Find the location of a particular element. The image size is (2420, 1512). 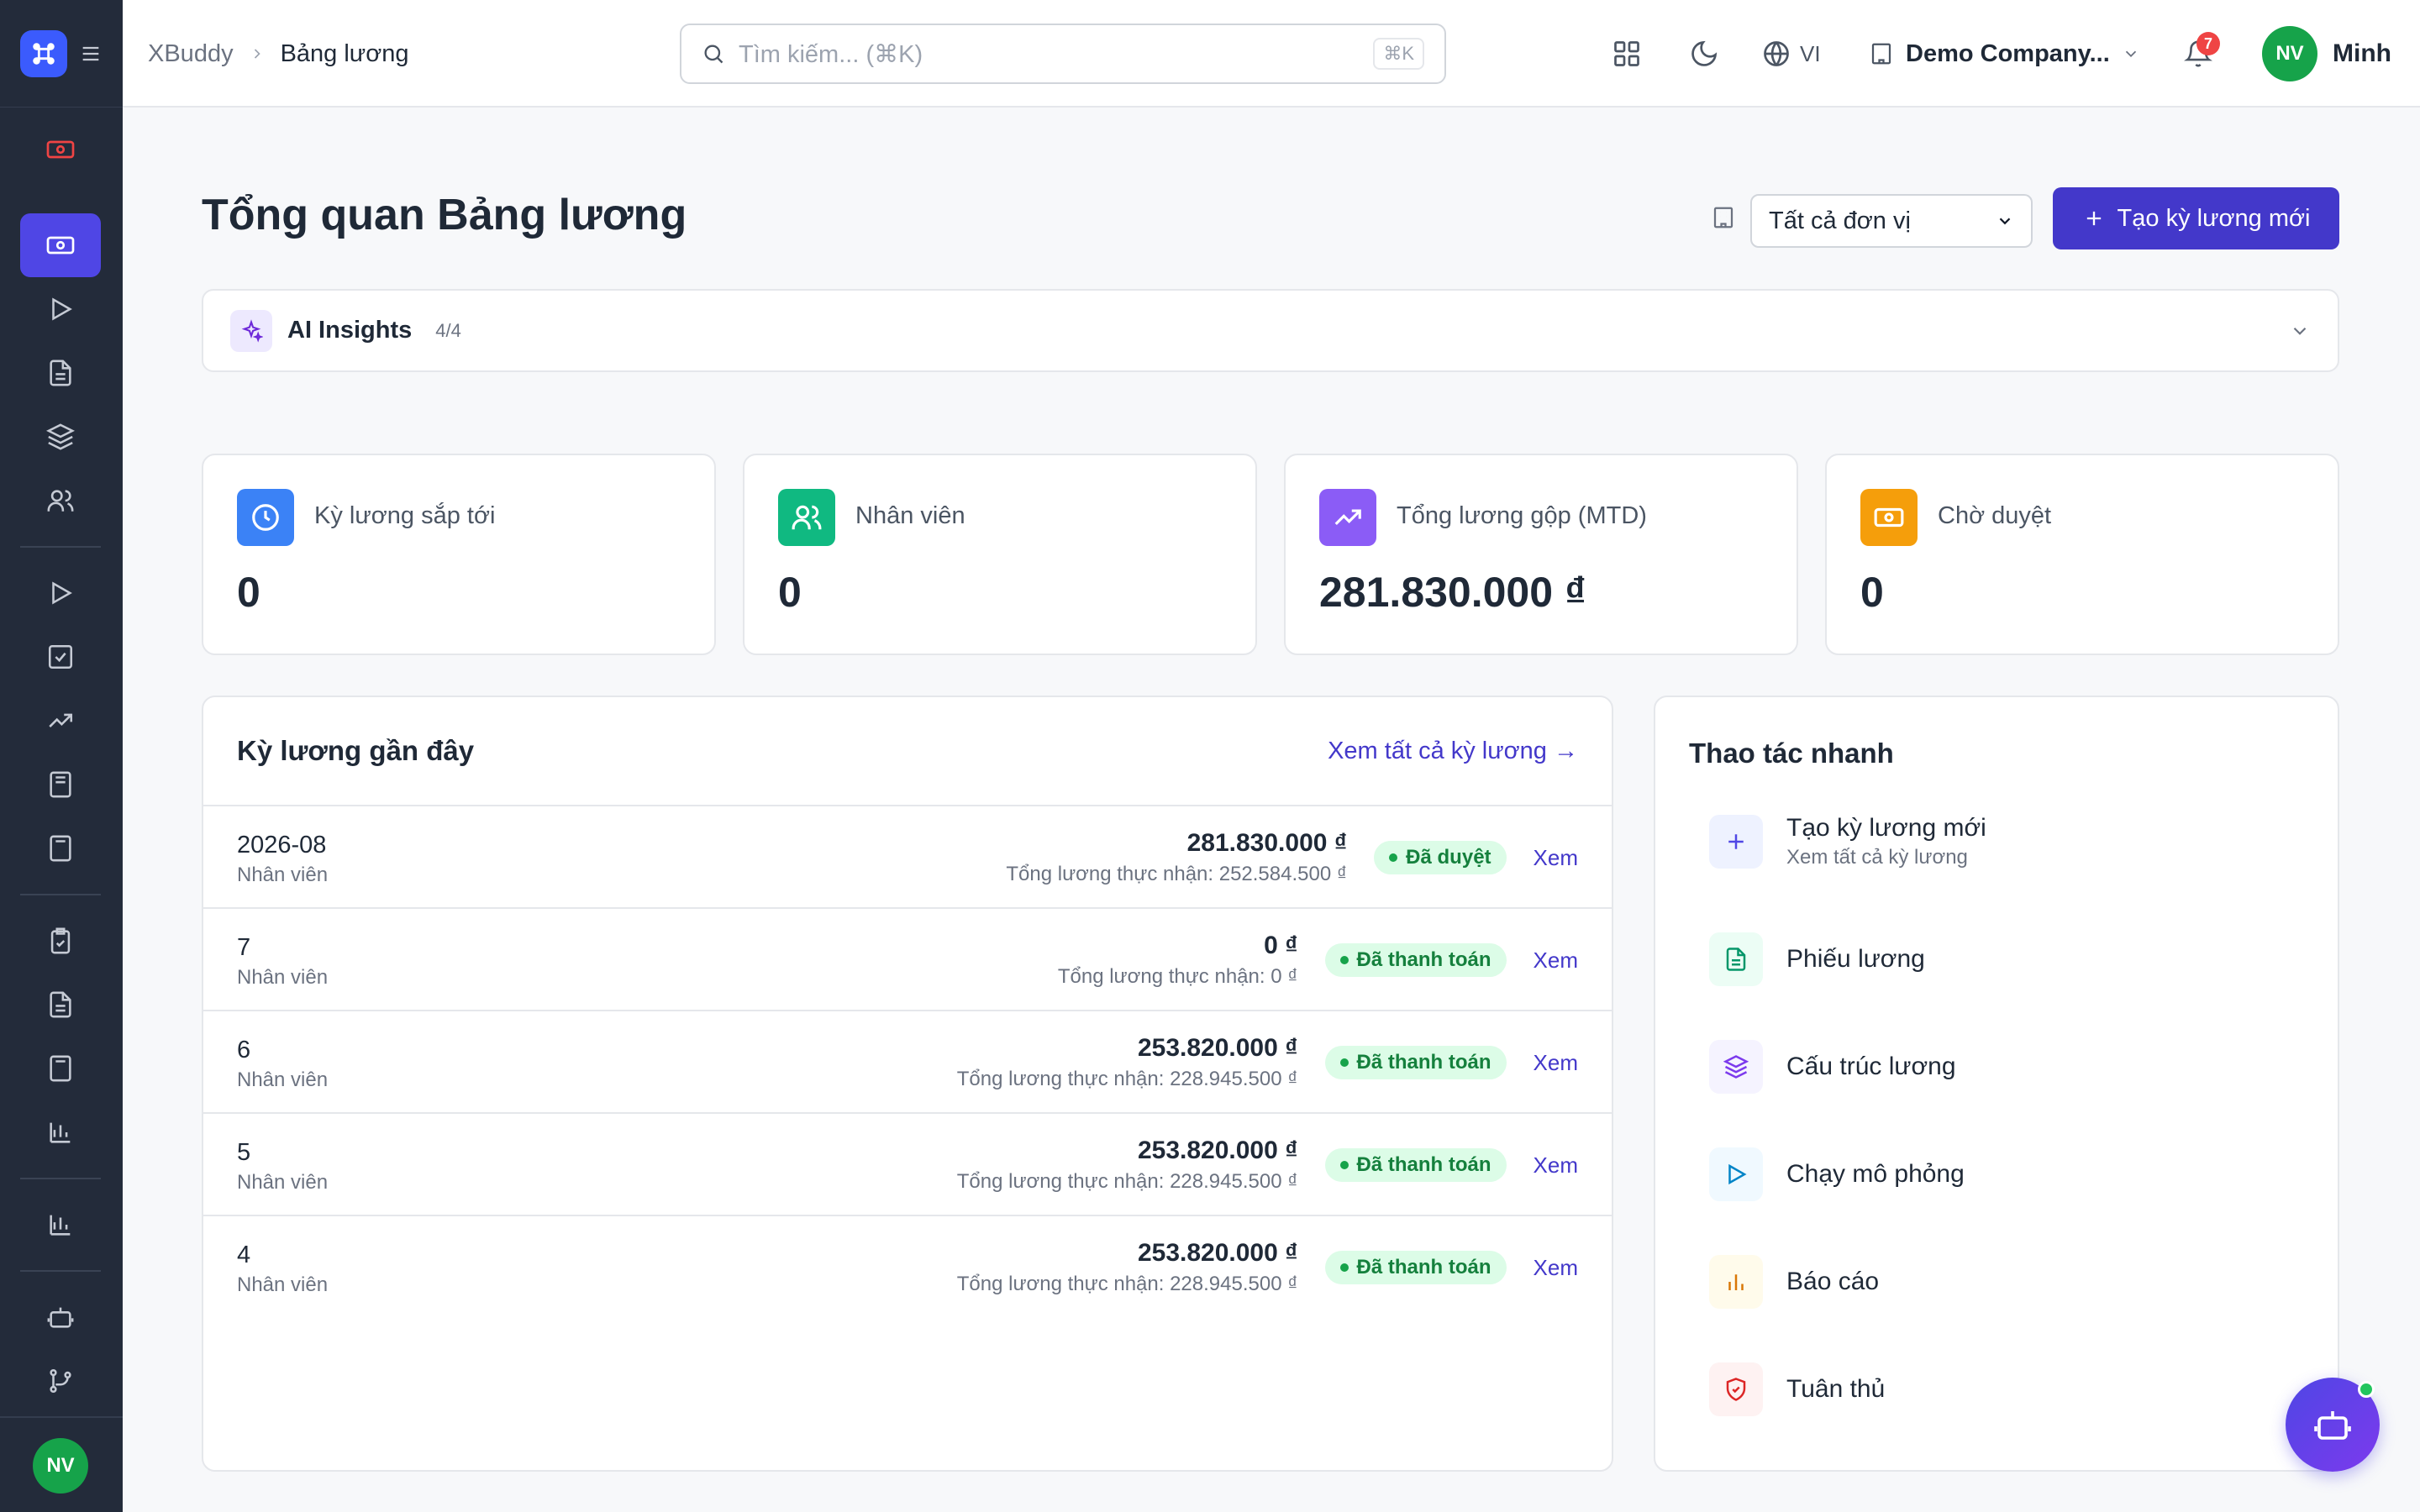

sidebar-item-tasks is located at coordinates (60, 941).